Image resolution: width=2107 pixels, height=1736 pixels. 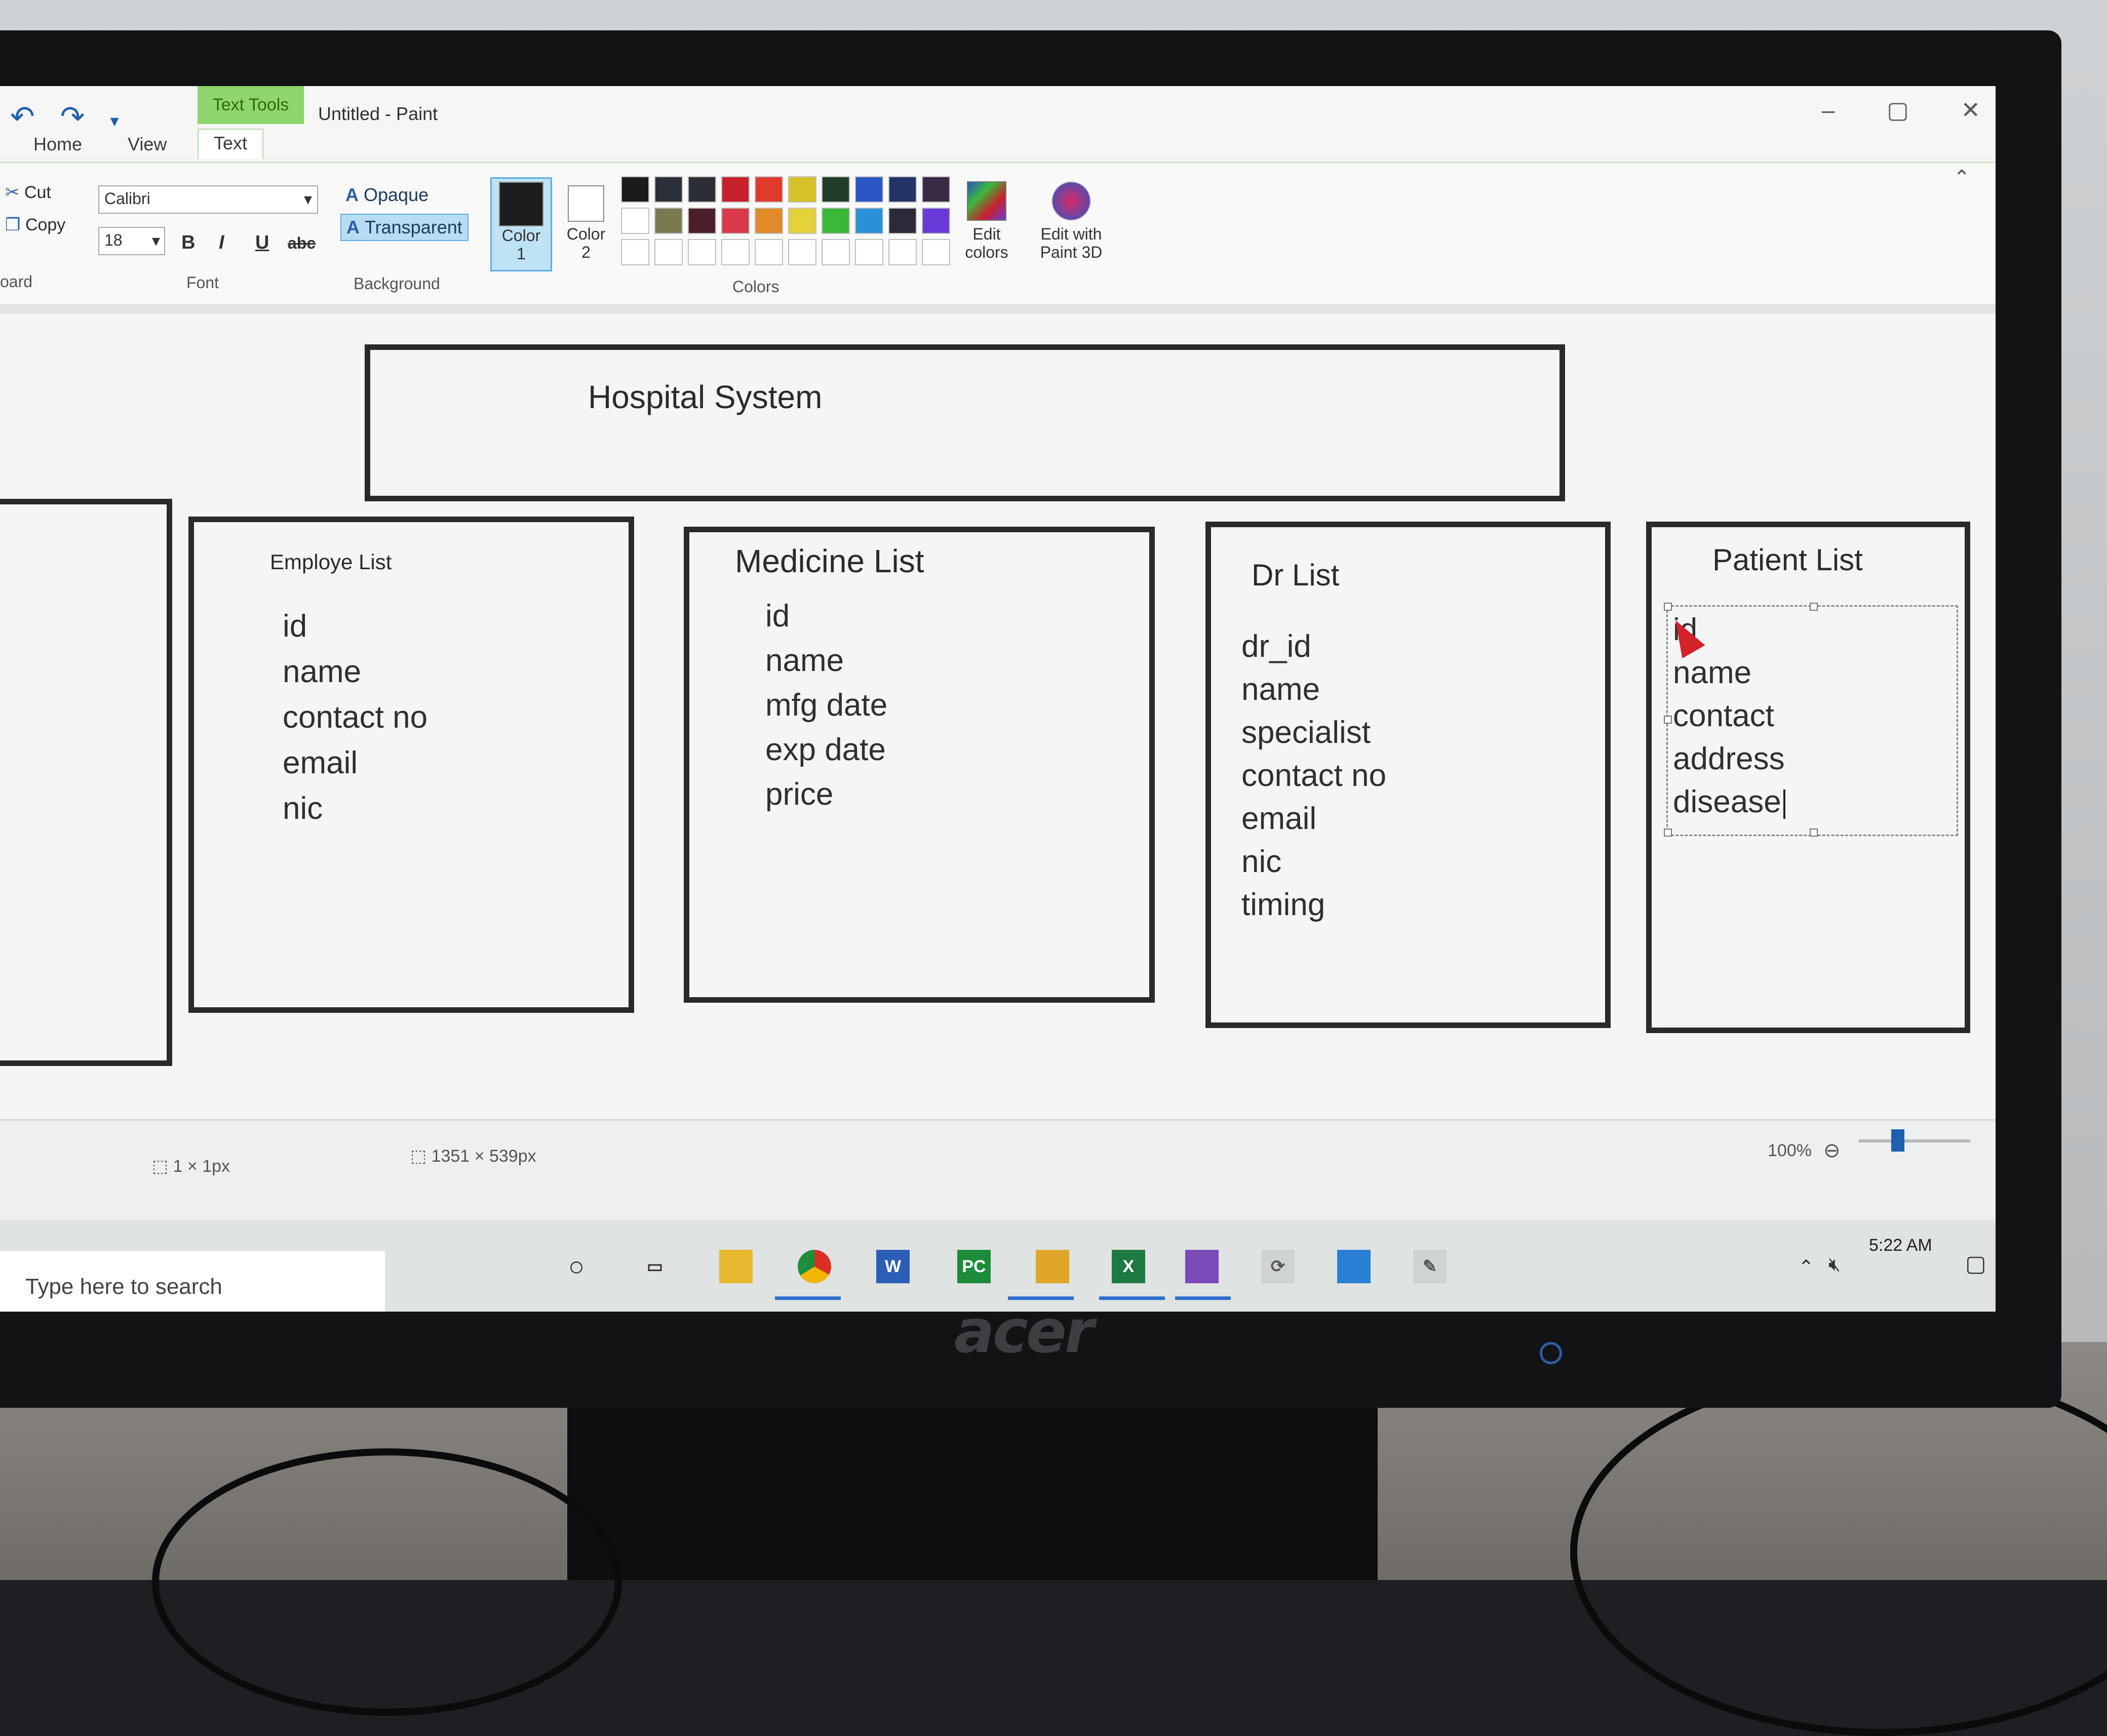 What do you see at coordinates (1806, 1267) in the screenshot?
I see `system-tray-chevron-icon: ⌃` at bounding box center [1806, 1267].